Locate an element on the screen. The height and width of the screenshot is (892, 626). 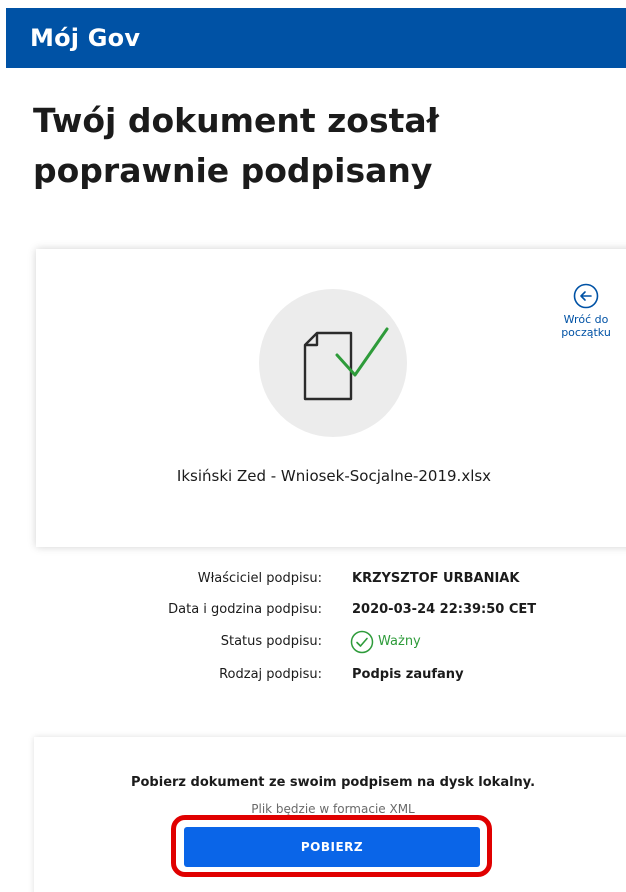
back-link-line1: Wróć do is located at coordinates (586, 319).